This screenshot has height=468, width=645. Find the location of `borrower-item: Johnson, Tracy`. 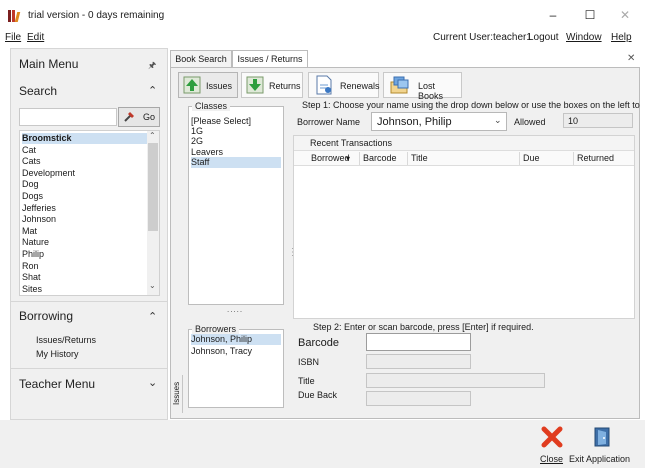

borrower-item: Johnson, Tracy is located at coordinates (236, 351).